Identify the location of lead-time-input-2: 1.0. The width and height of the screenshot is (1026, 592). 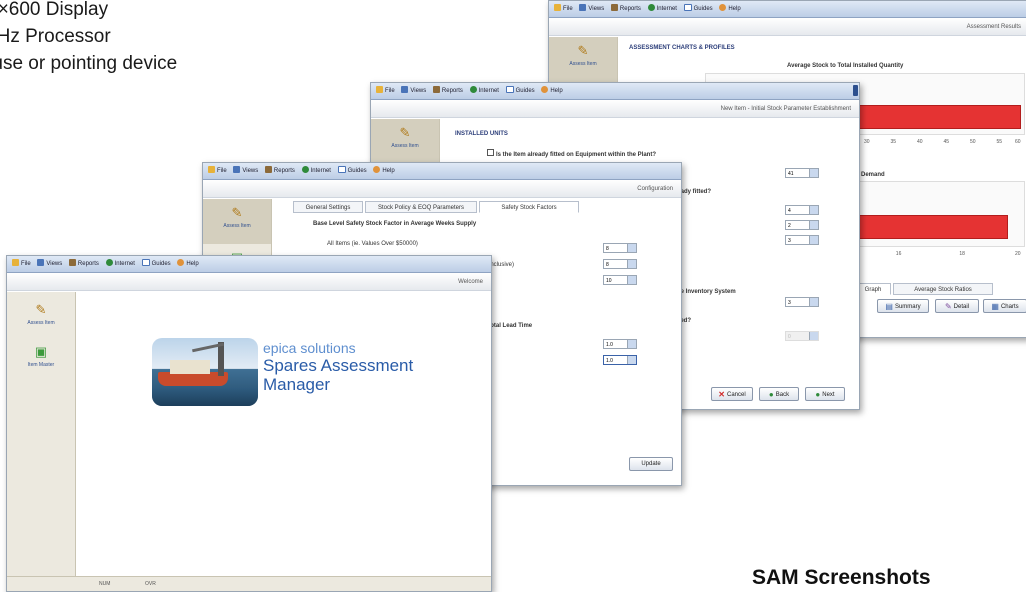
(620, 360).